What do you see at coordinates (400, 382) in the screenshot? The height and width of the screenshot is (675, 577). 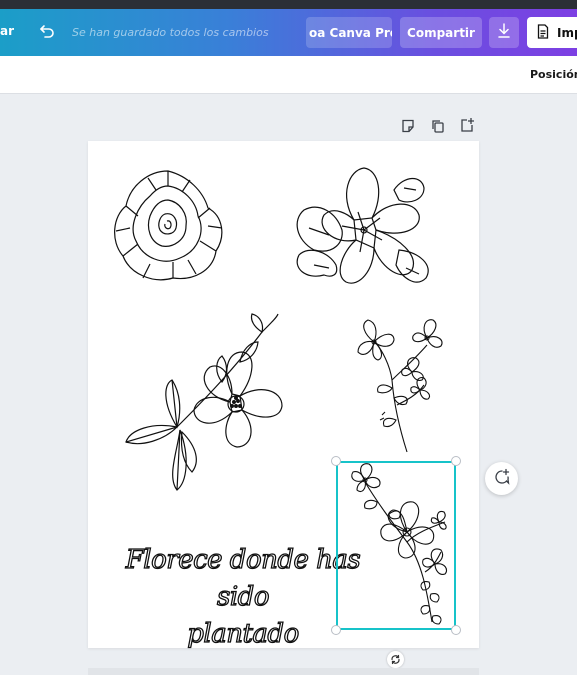 I see `wildflower-sprig-illustration` at bounding box center [400, 382].